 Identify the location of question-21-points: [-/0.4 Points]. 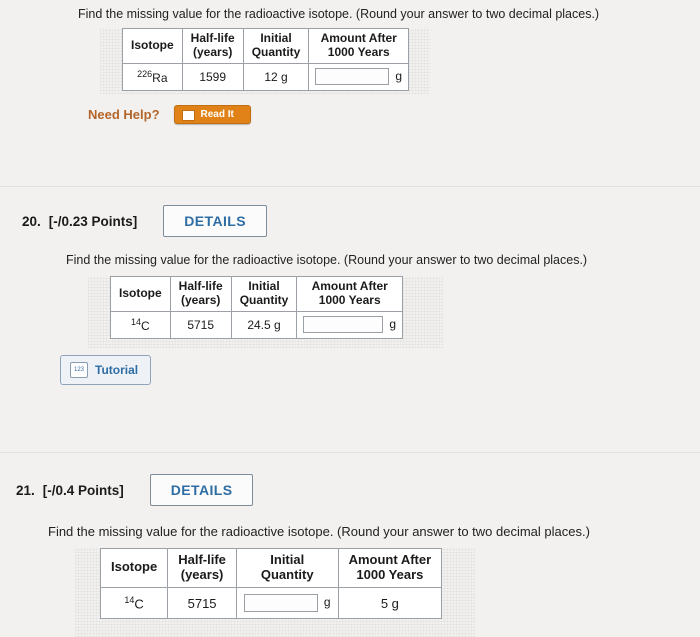
(83, 490).